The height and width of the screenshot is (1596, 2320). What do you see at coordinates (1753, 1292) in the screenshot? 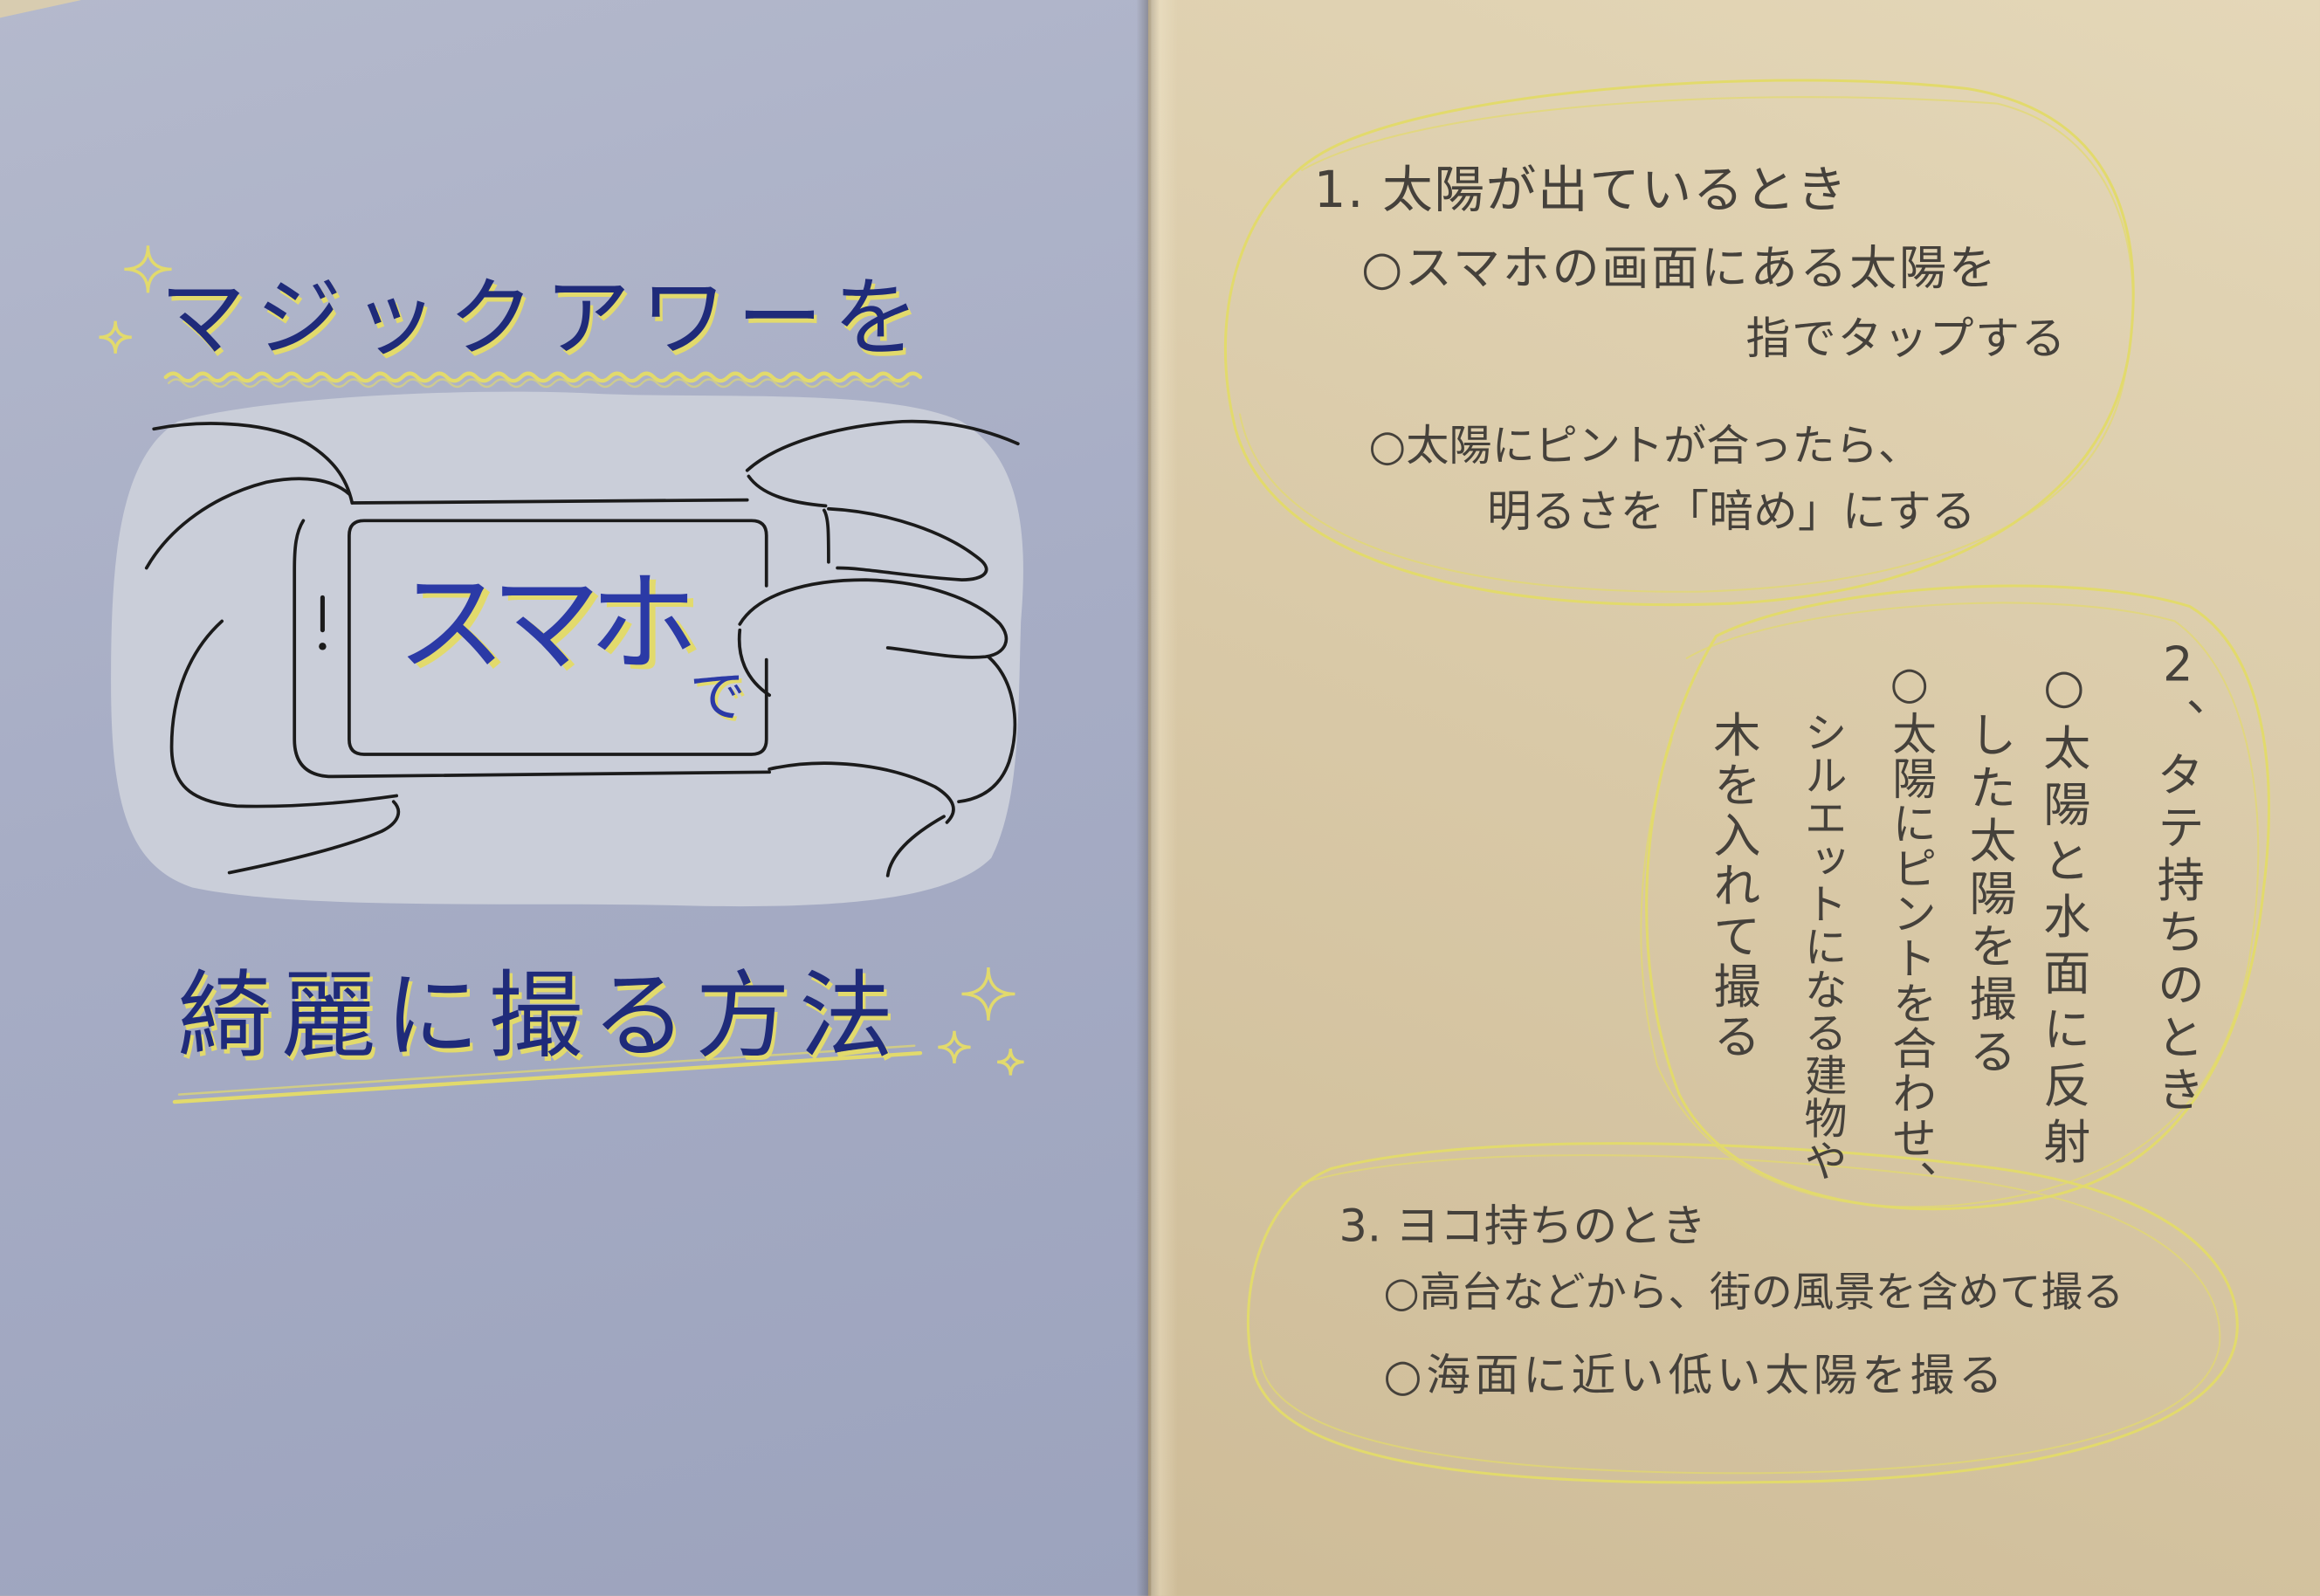
I see `section-3-line: ○高台などから、街の風景を含めて撮る` at bounding box center [1753, 1292].